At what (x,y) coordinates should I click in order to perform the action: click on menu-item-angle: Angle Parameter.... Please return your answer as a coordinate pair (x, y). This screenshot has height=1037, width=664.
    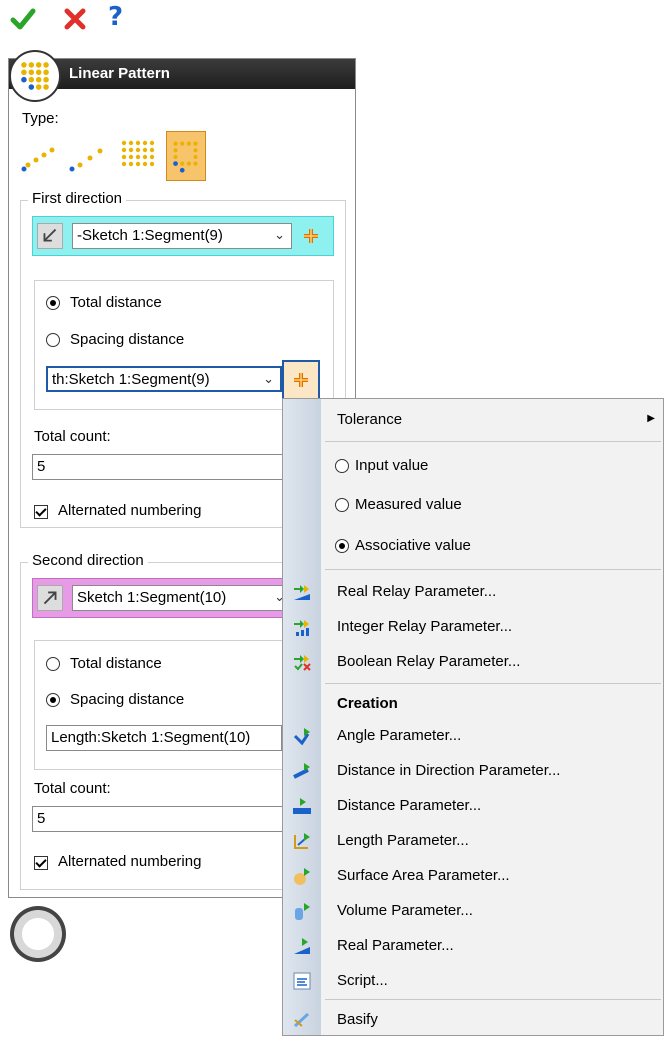
    Looking at the image, I should click on (473, 736).